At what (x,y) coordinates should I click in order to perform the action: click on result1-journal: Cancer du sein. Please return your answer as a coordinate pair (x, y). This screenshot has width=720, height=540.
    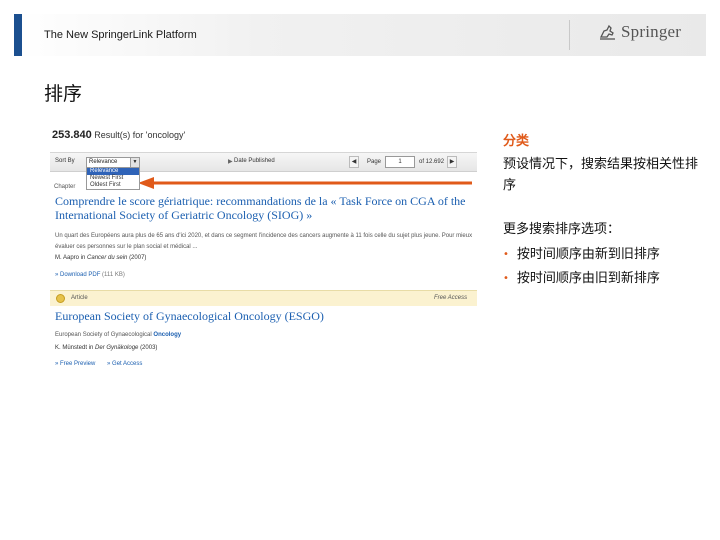
    Looking at the image, I should click on (107, 258).